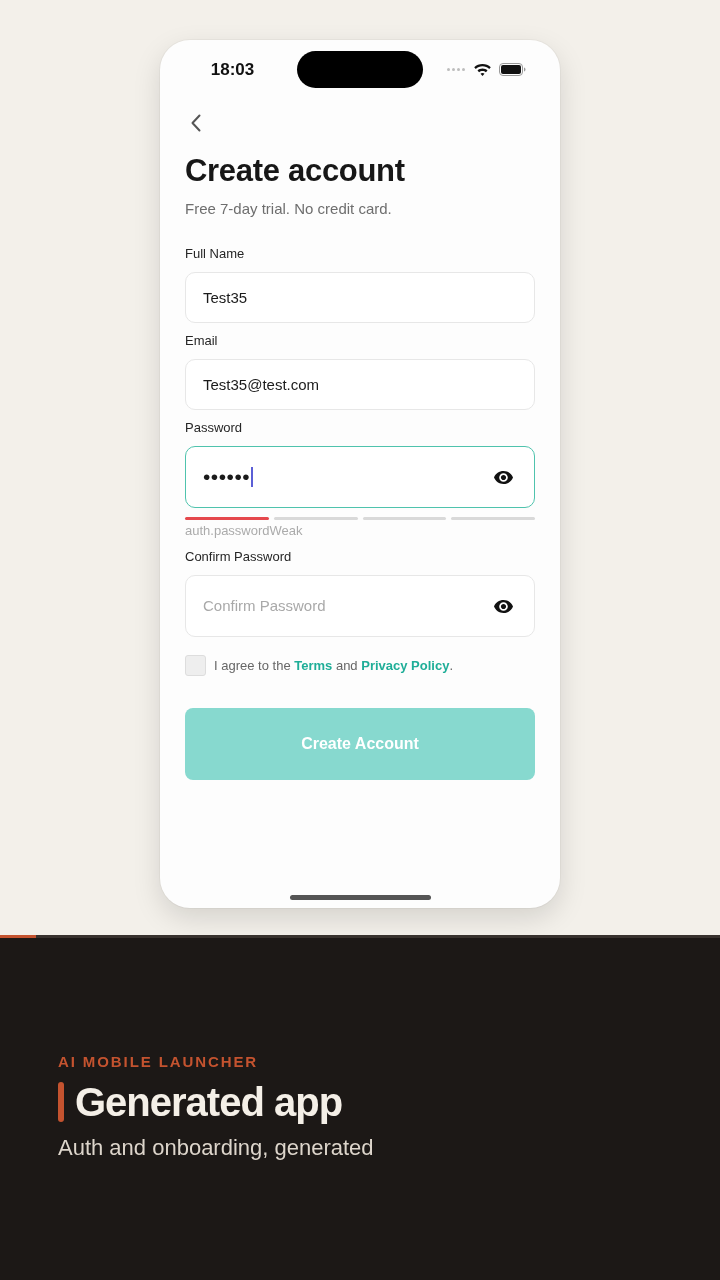 Image resolution: width=720 pixels, height=1280 pixels. I want to click on text-field: Test35, so click(360, 297).